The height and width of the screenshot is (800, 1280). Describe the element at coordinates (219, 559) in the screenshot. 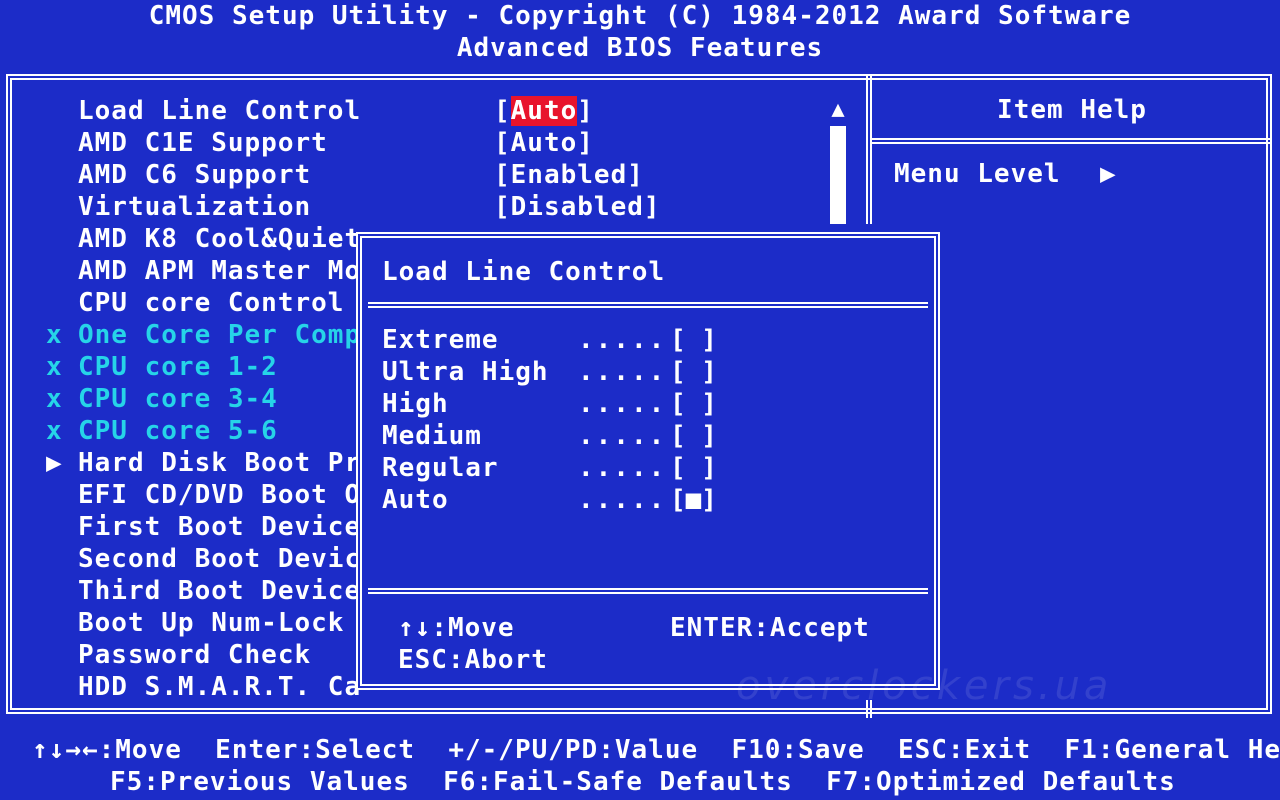

I see `setting-item: Second Boot Devic` at that location.